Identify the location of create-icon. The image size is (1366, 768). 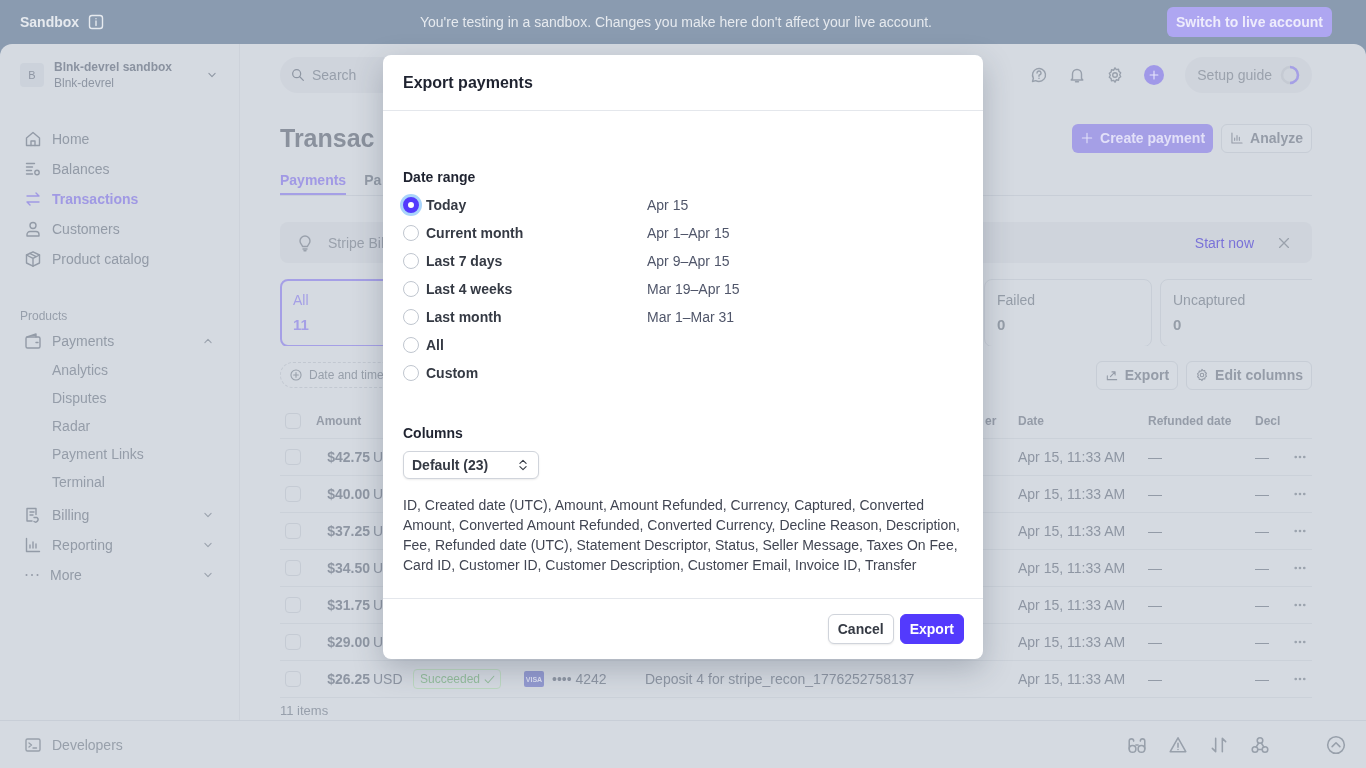
(1154, 74).